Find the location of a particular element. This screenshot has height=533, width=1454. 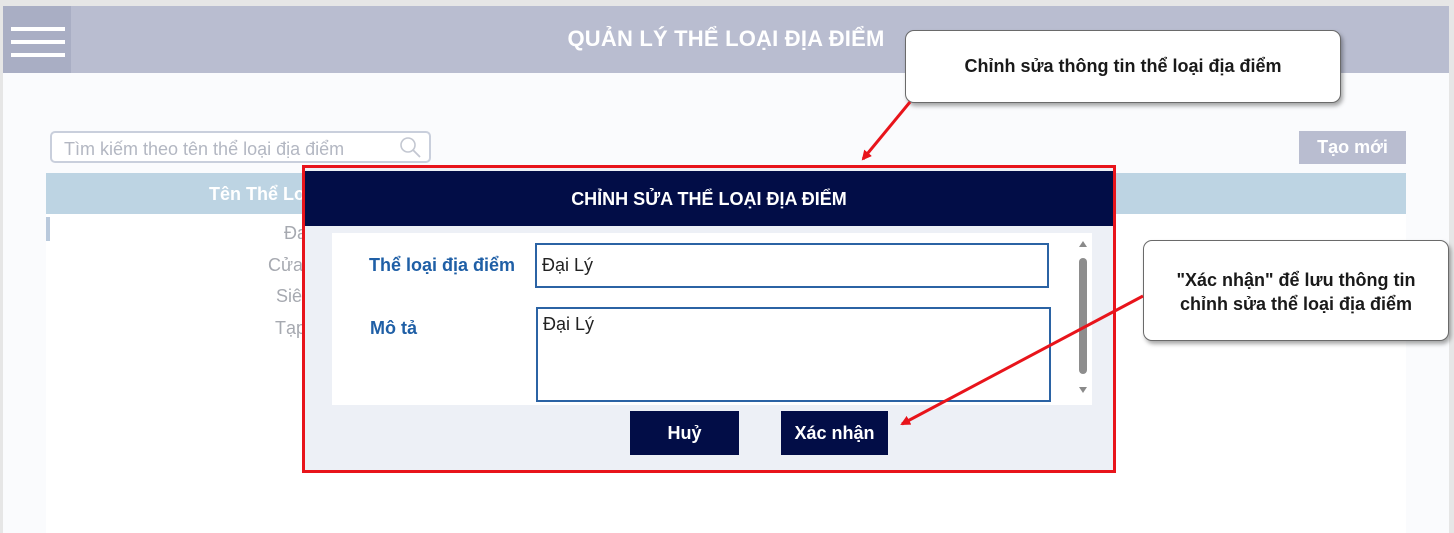

category-label: Thể loại địa điểm is located at coordinates (442, 265).